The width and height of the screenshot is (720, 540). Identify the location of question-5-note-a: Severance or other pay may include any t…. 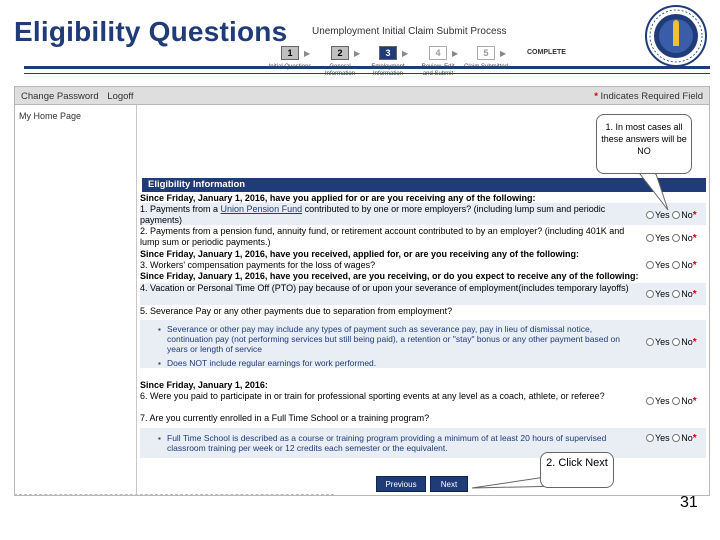
(394, 339).